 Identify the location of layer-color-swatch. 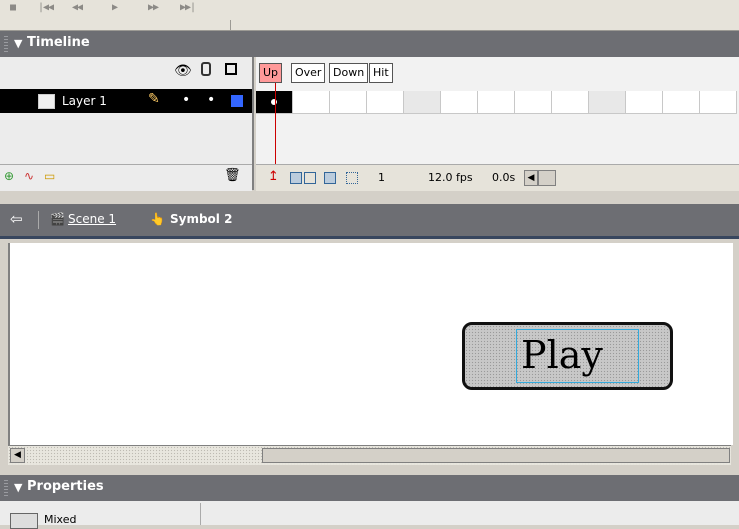
(237, 101).